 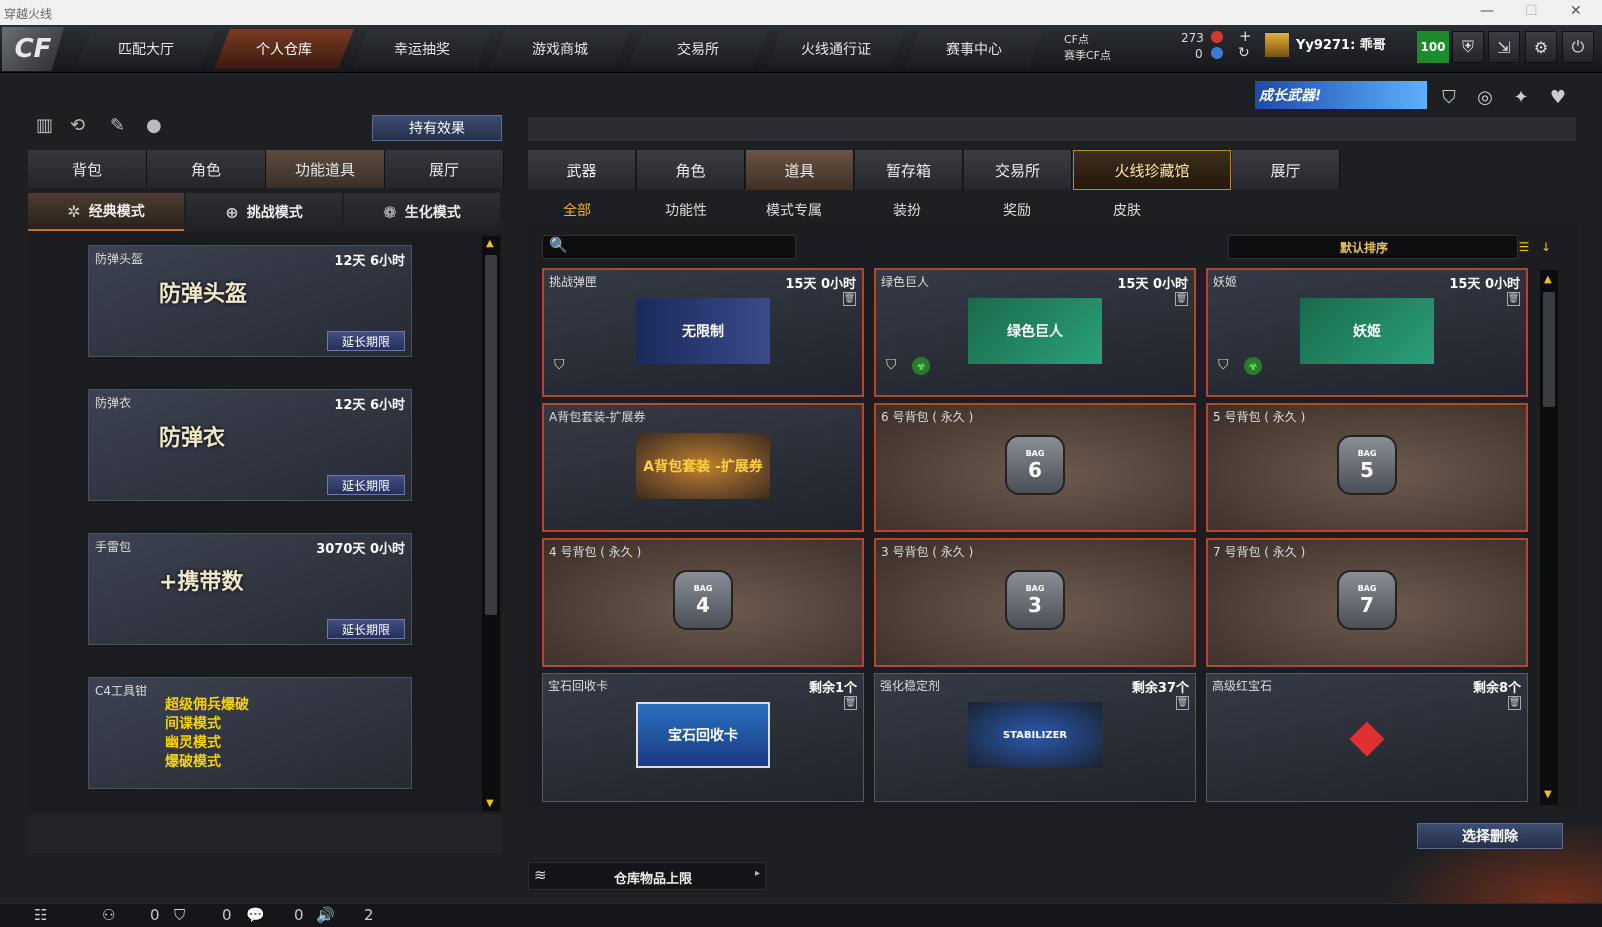 I want to click on item-card: 宝石回收卡 剩余1个 🗑 宝石回收卡, so click(x=703, y=737).